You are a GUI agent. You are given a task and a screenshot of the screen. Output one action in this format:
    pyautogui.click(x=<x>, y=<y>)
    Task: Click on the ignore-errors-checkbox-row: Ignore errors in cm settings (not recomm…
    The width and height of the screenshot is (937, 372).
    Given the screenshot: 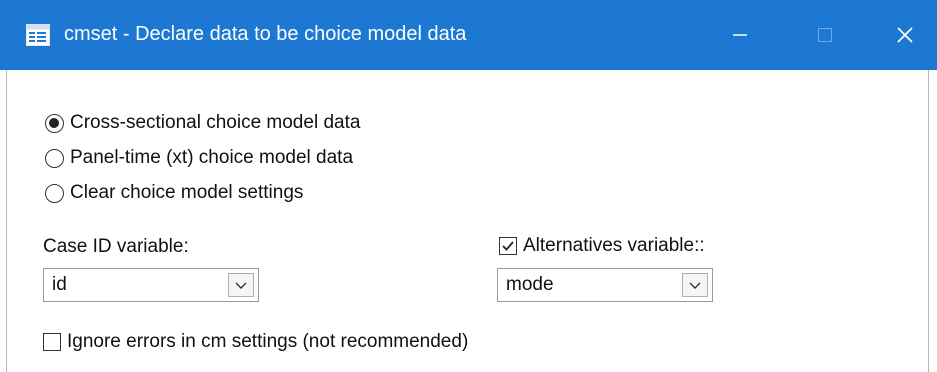 What is the action you would take?
    pyautogui.click(x=255, y=342)
    